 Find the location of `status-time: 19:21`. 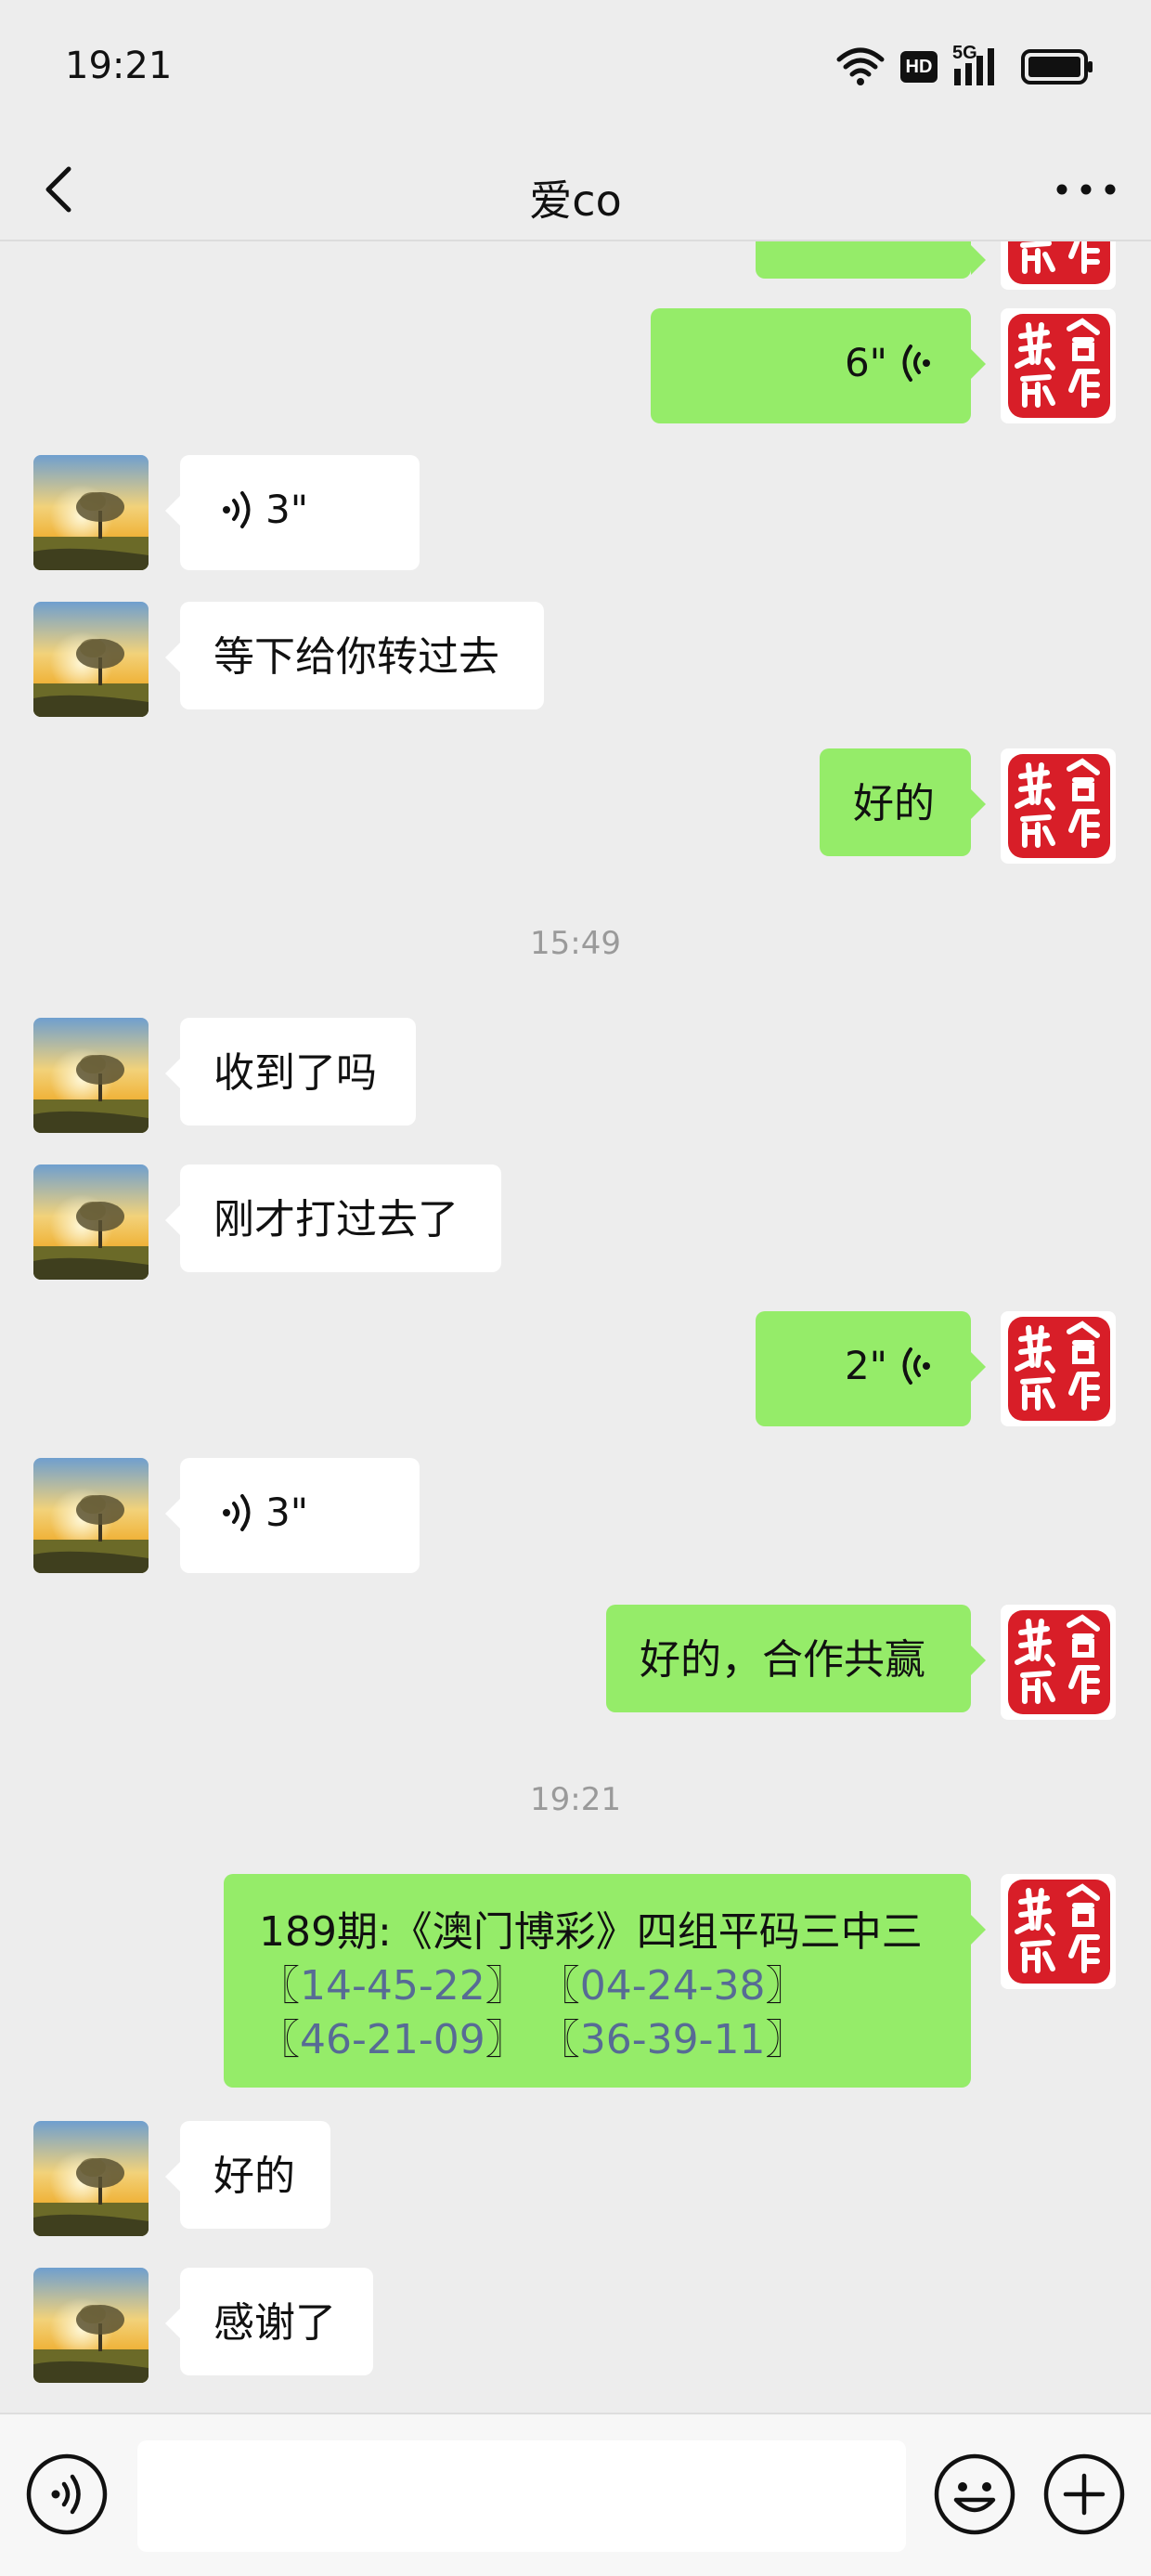

status-time: 19:21 is located at coordinates (119, 66).